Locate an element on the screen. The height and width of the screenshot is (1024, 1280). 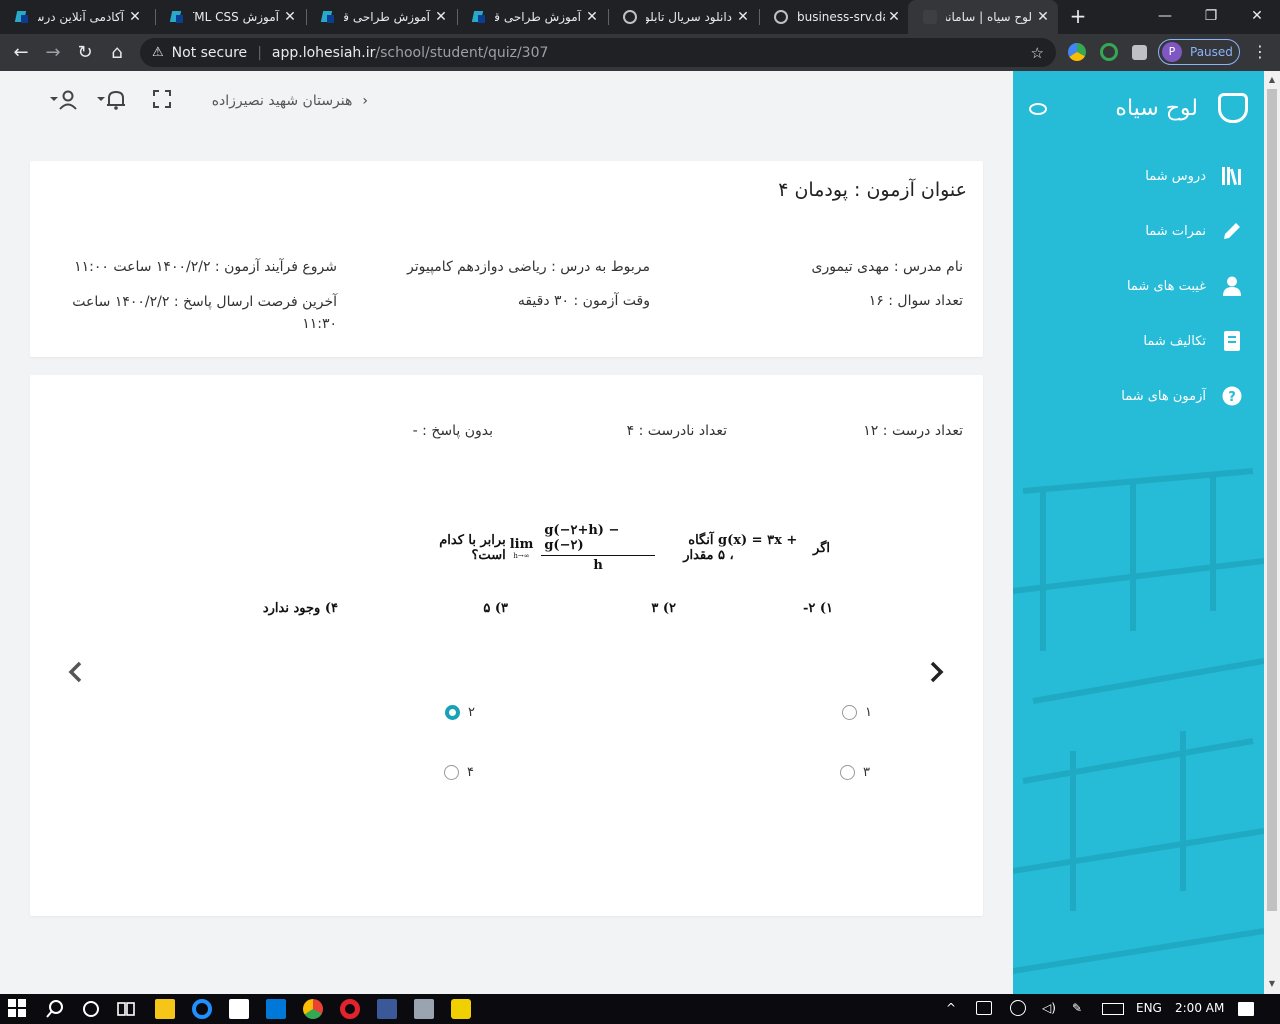
close-window-button: ✕ is located at coordinates (1257, 16).